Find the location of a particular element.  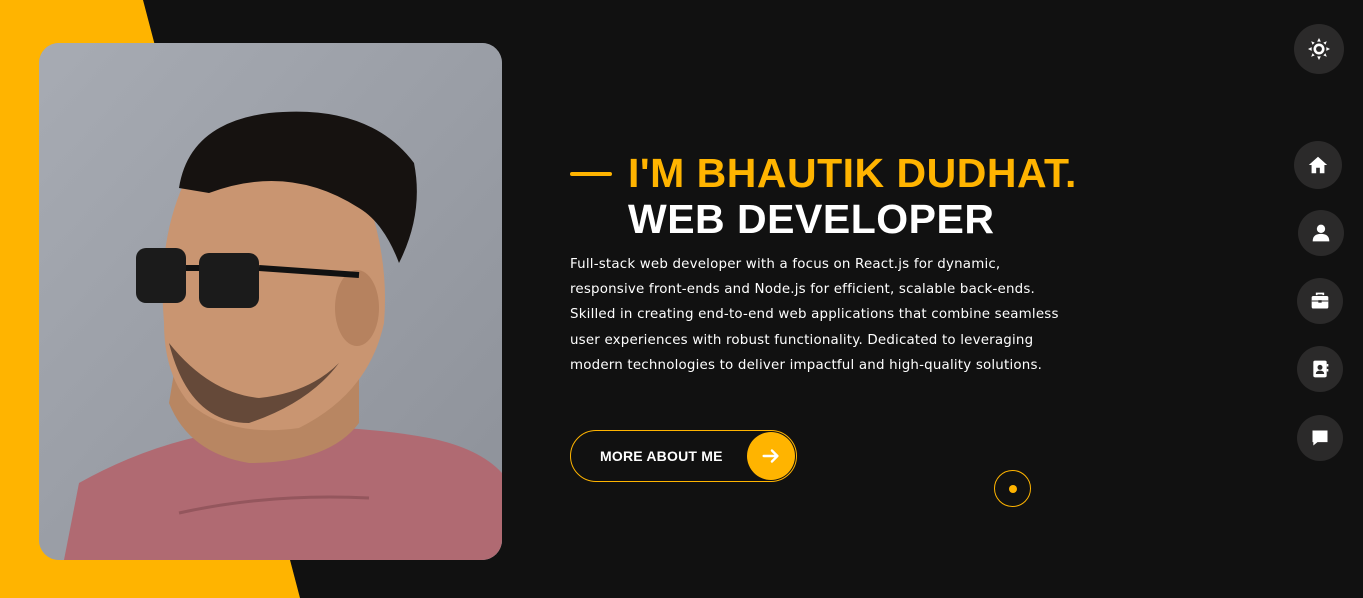

more-about-me-label: MORE ABOUT ME is located at coordinates (661, 456).